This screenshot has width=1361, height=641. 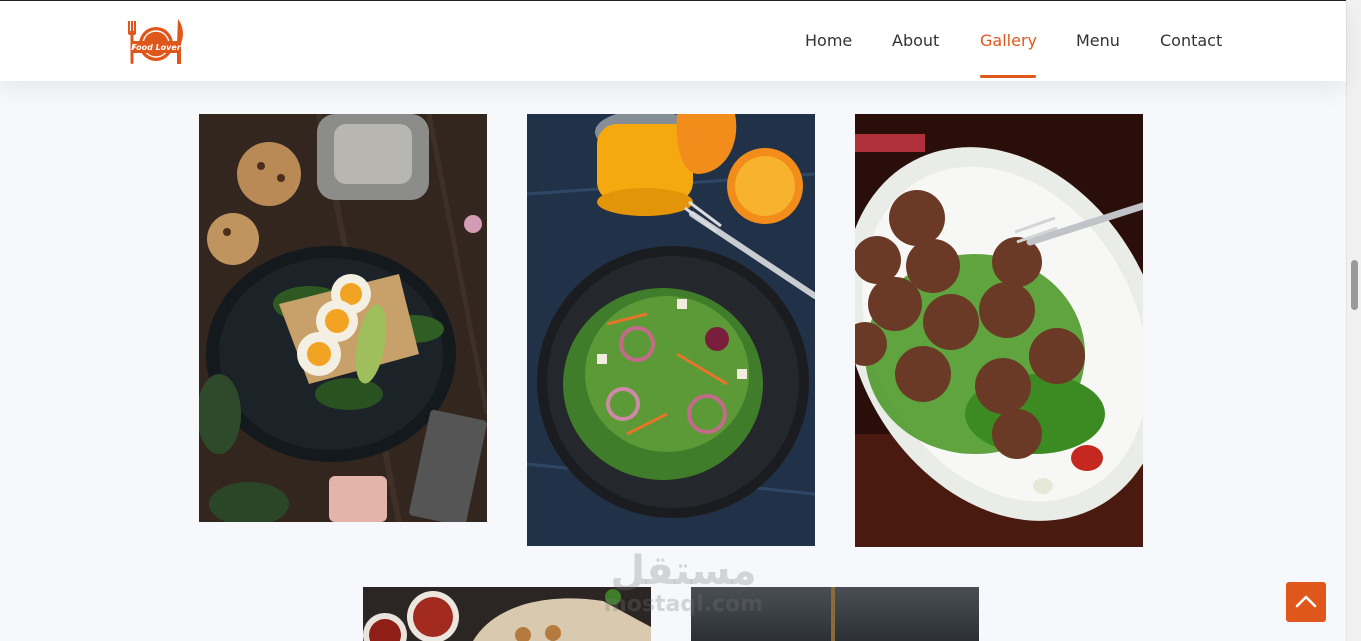 I want to click on back-to-top-button, so click(x=1306, y=602).